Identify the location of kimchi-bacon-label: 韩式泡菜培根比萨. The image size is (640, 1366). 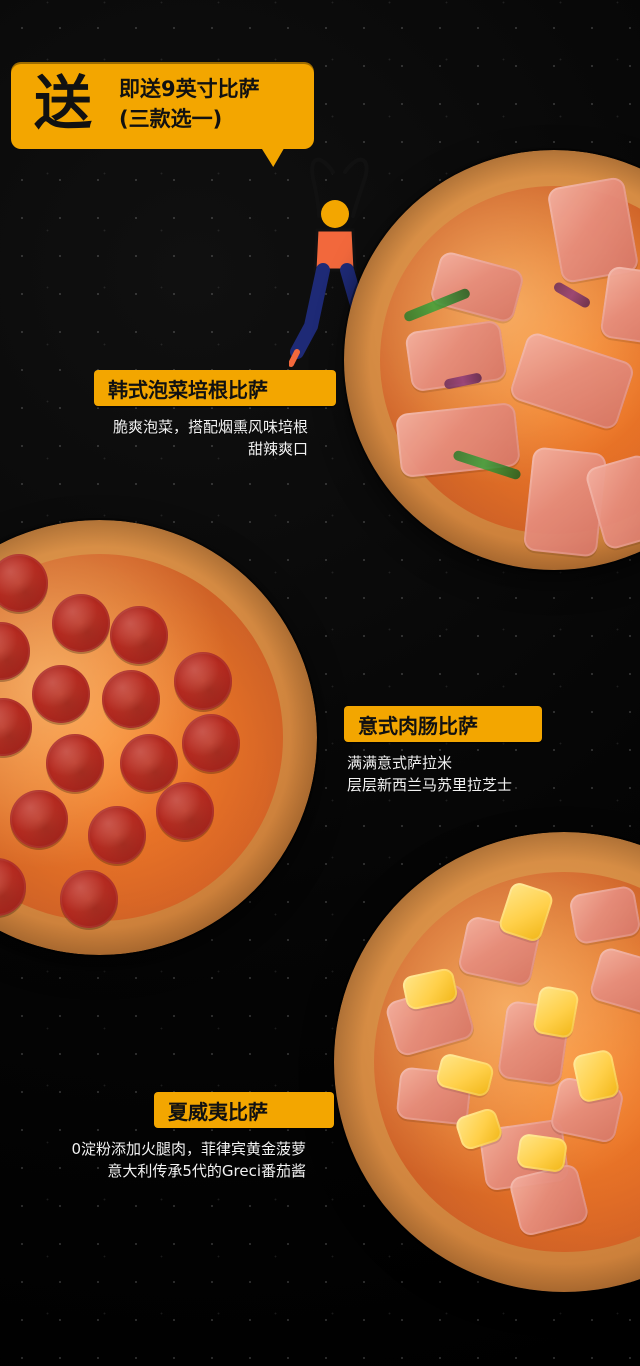
(215, 388).